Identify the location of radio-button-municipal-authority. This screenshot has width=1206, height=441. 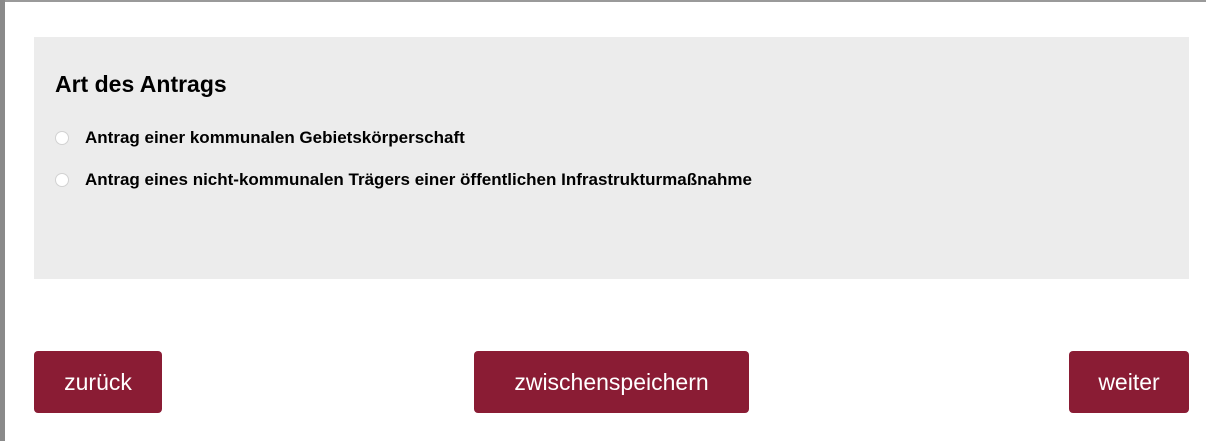
(62, 138).